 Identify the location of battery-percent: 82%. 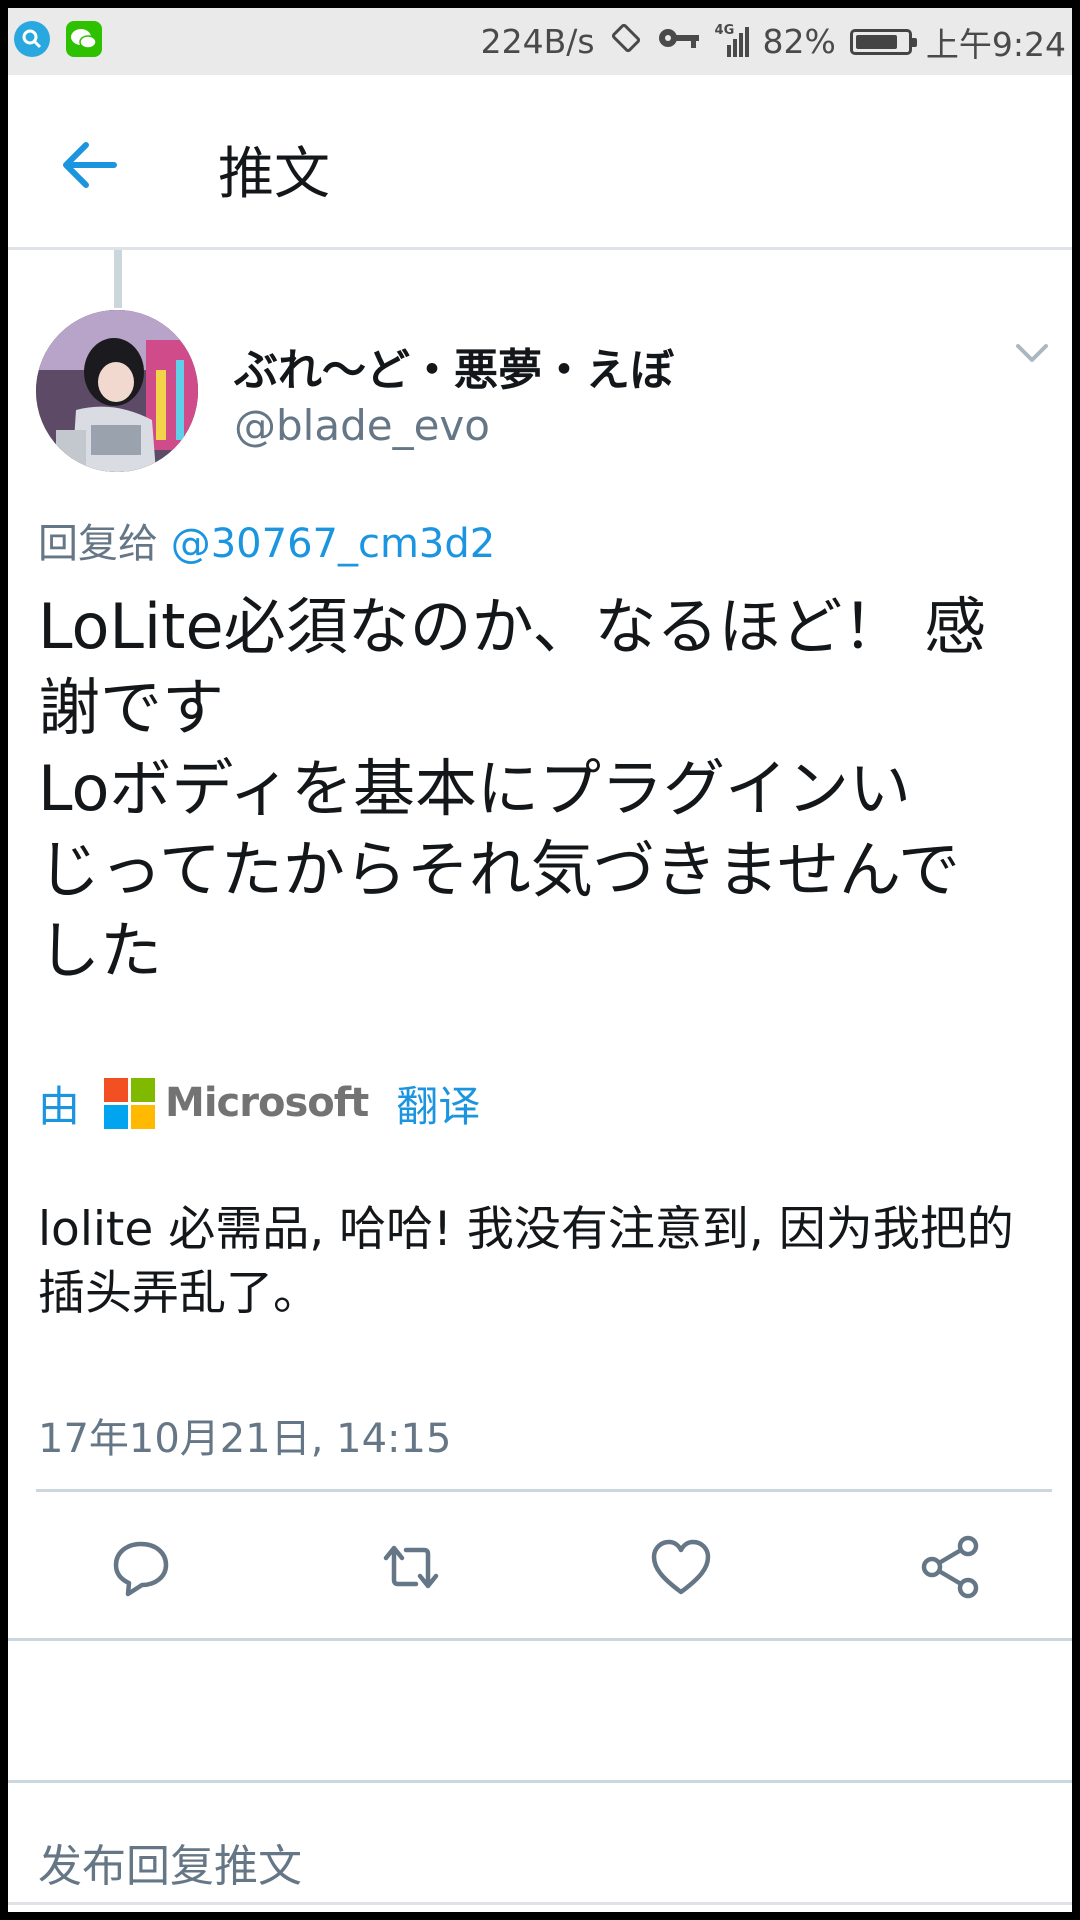
(799, 41).